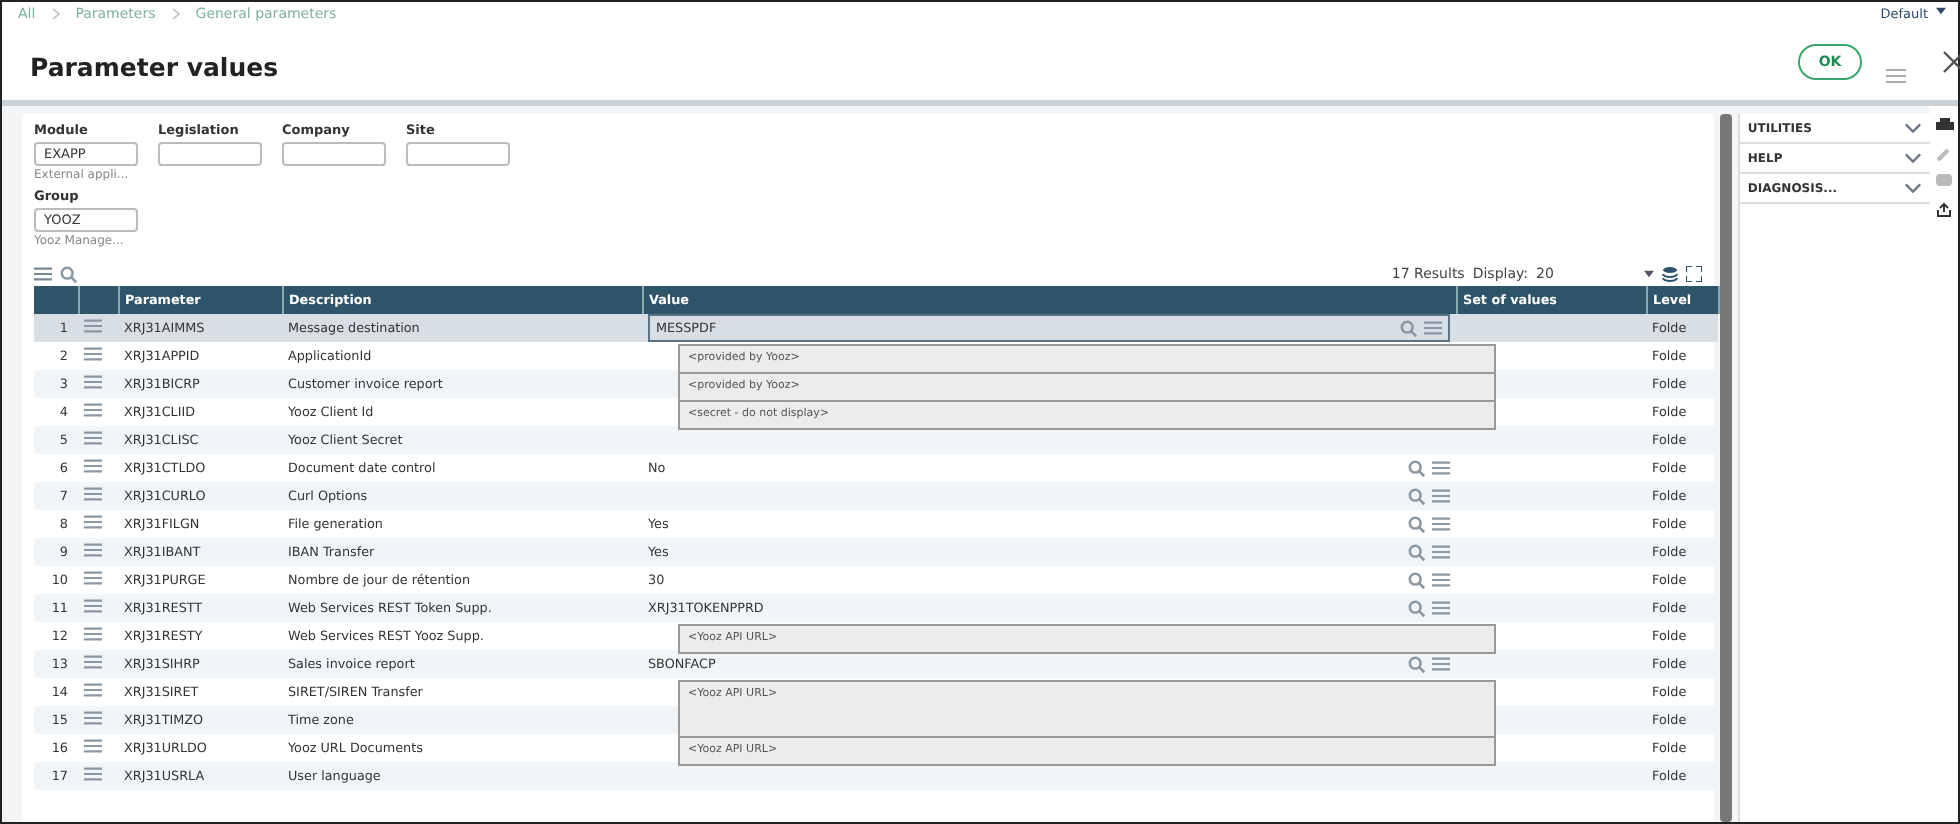 The width and height of the screenshot is (1960, 824). Describe the element at coordinates (1726, 468) in the screenshot. I see `scrollbar` at that location.